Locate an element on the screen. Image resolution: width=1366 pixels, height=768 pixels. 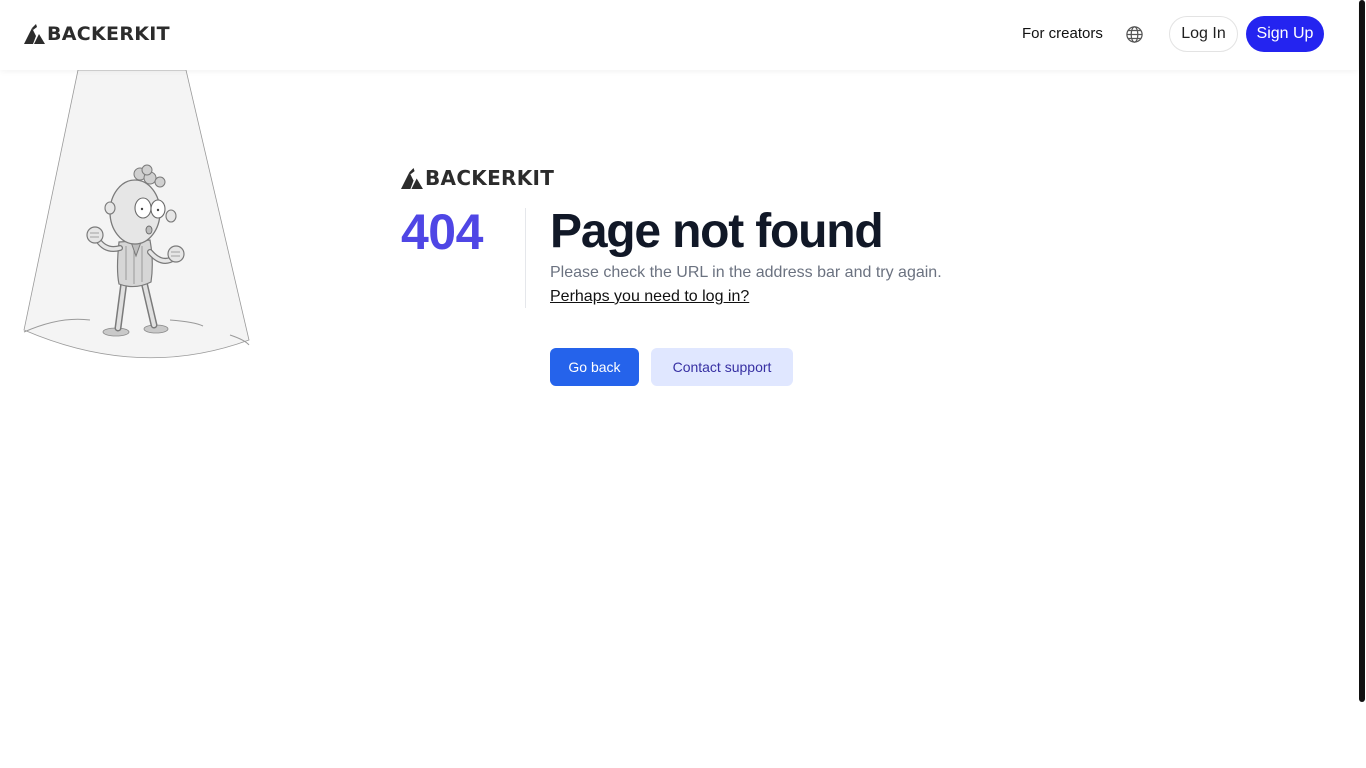
log-in-button: Log In is located at coordinates (1203, 34).